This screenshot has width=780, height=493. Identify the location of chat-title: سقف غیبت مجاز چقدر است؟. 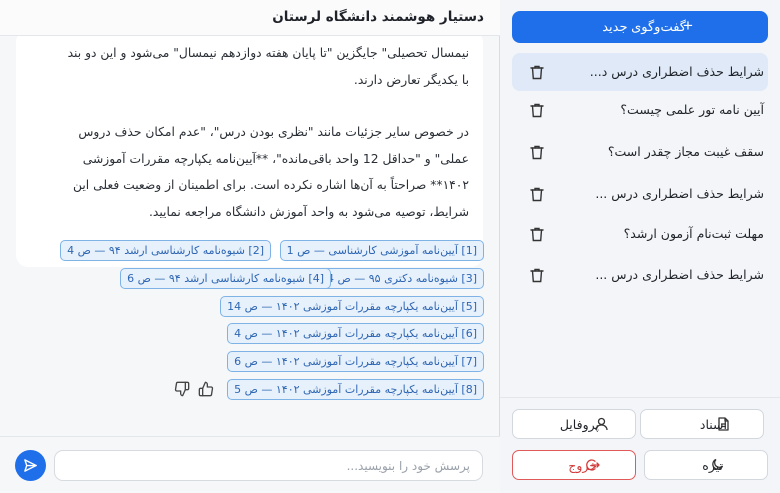
(685, 151).